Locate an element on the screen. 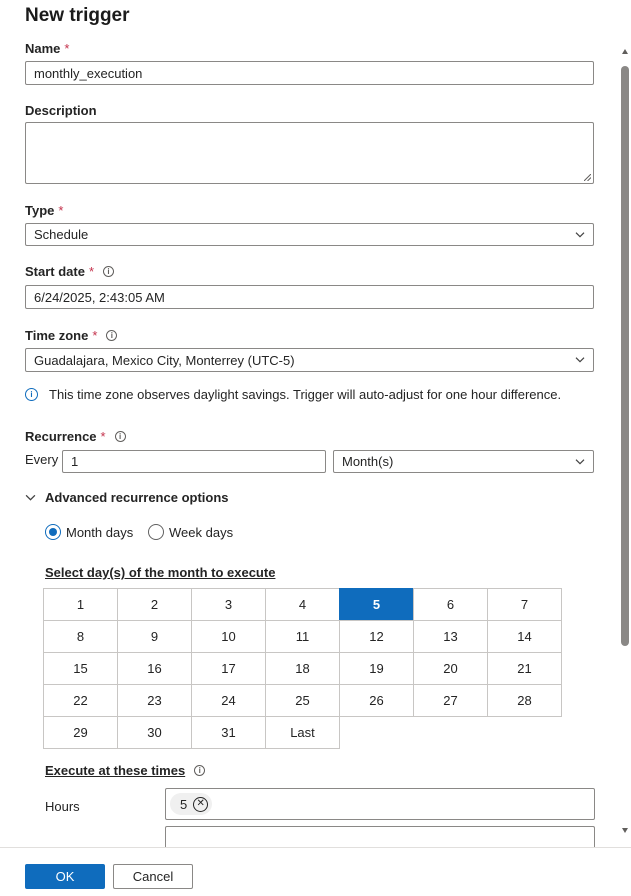 The image size is (631, 896). day-cell: 19 is located at coordinates (376, 668).